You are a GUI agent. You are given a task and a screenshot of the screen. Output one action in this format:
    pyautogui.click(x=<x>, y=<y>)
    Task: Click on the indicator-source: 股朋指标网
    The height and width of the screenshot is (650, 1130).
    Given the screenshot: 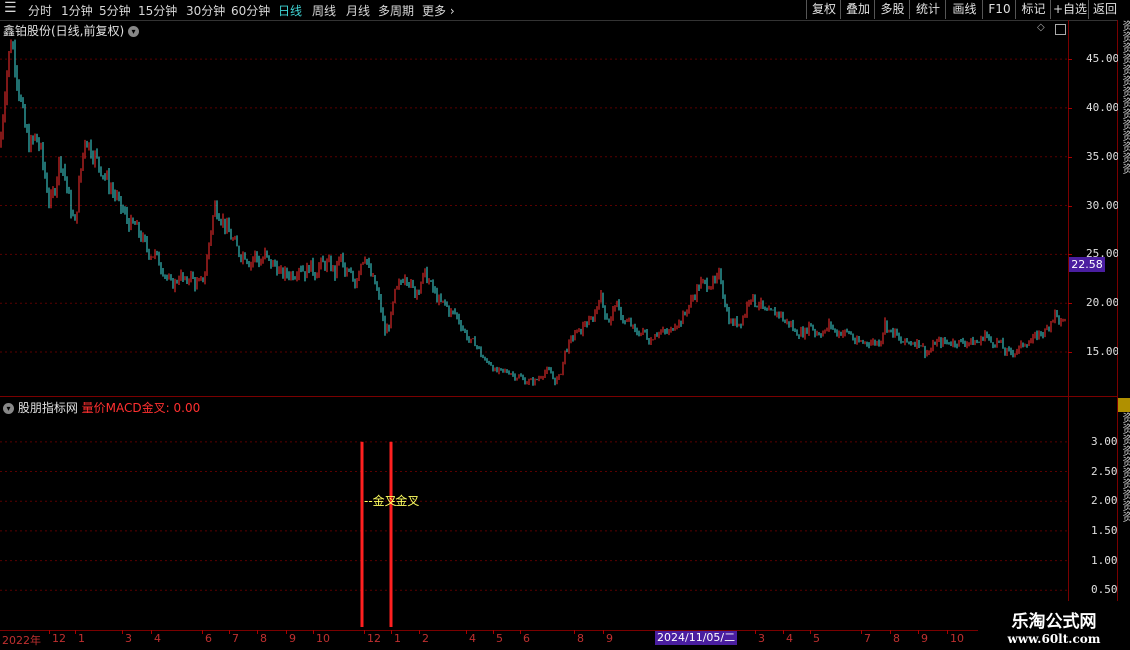 What is the action you would take?
    pyautogui.click(x=47, y=408)
    